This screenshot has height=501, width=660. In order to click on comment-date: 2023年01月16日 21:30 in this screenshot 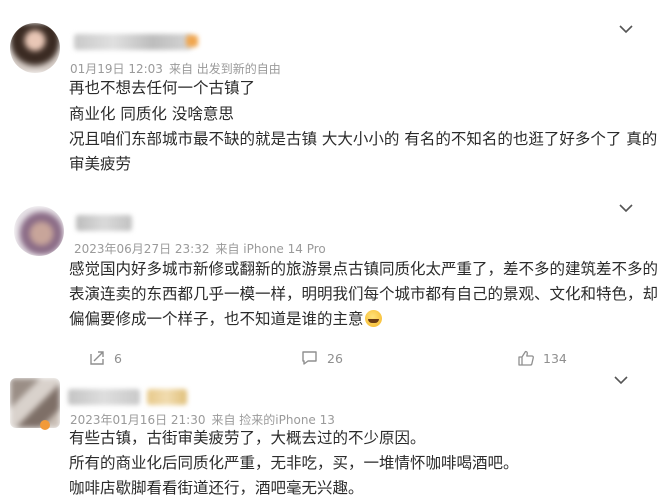, I will do `click(138, 420)`.